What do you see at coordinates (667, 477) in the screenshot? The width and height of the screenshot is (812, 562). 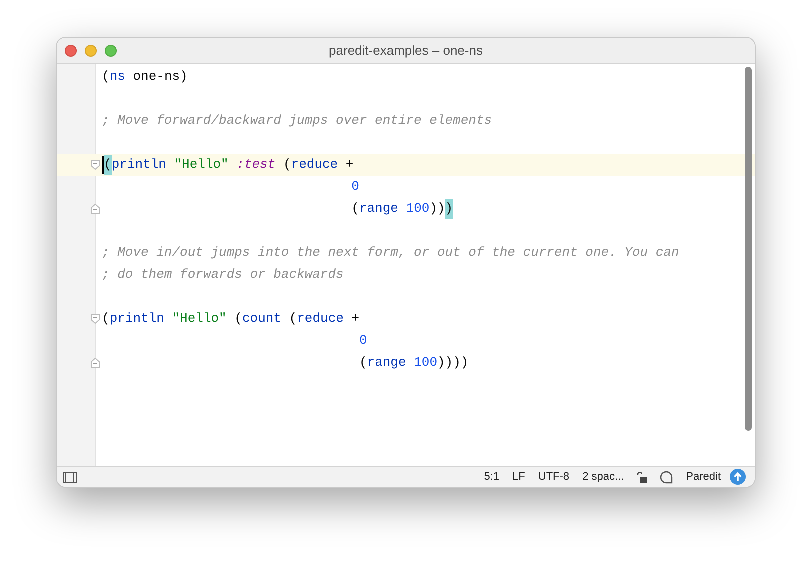 I see `speech-bubble-icon` at bounding box center [667, 477].